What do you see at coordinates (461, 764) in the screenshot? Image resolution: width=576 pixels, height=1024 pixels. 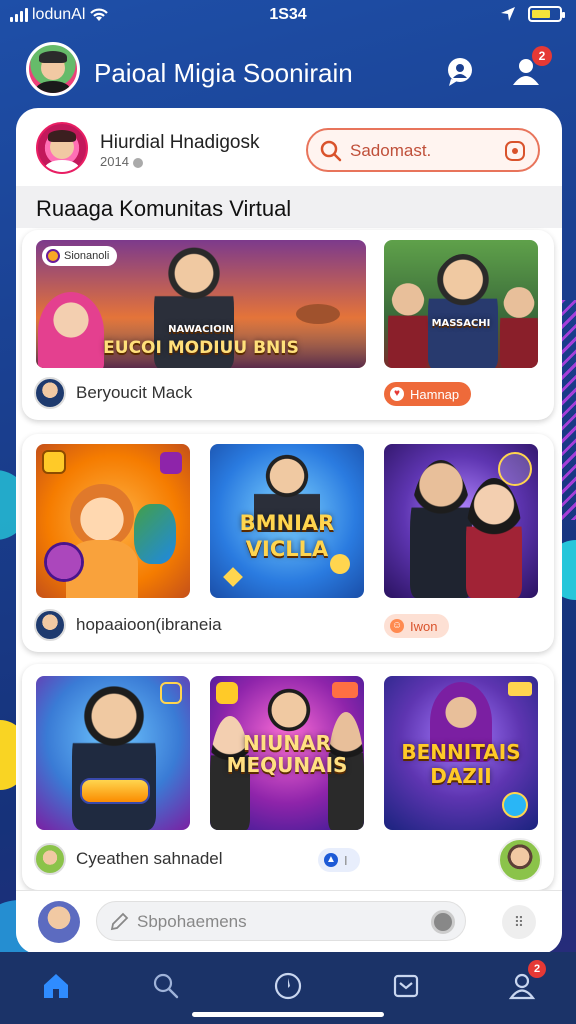 I see `thumbnail-caption: BENNITAIS DAZII` at bounding box center [461, 764].